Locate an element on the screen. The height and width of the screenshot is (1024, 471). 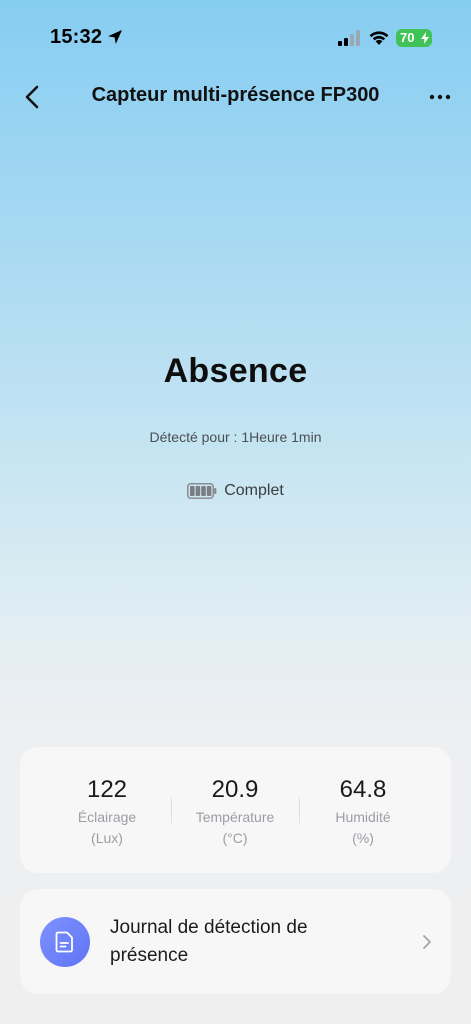
temperature-reading: 20.9 Température (°C) is located at coordinates (235, 812).